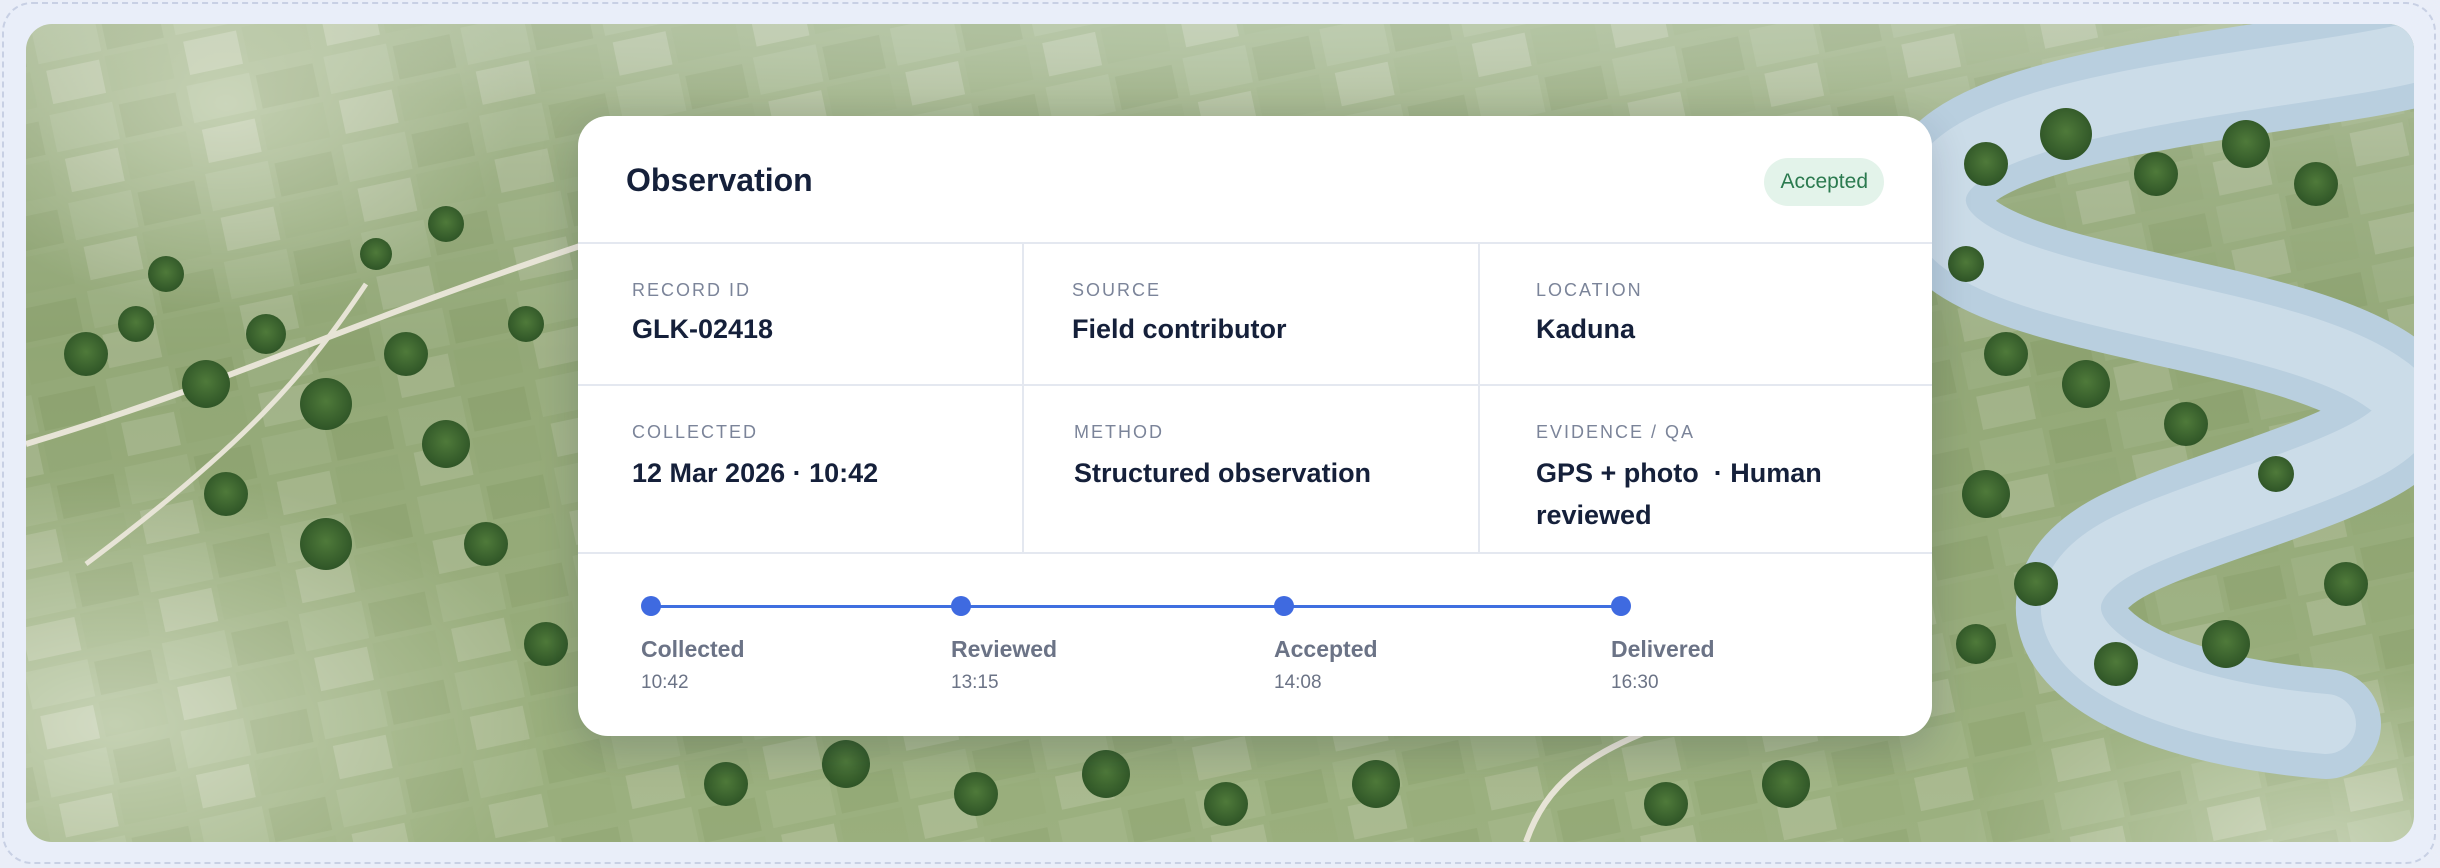 This screenshot has width=2440, height=868. I want to click on timeline-dot-collected, so click(651, 606).